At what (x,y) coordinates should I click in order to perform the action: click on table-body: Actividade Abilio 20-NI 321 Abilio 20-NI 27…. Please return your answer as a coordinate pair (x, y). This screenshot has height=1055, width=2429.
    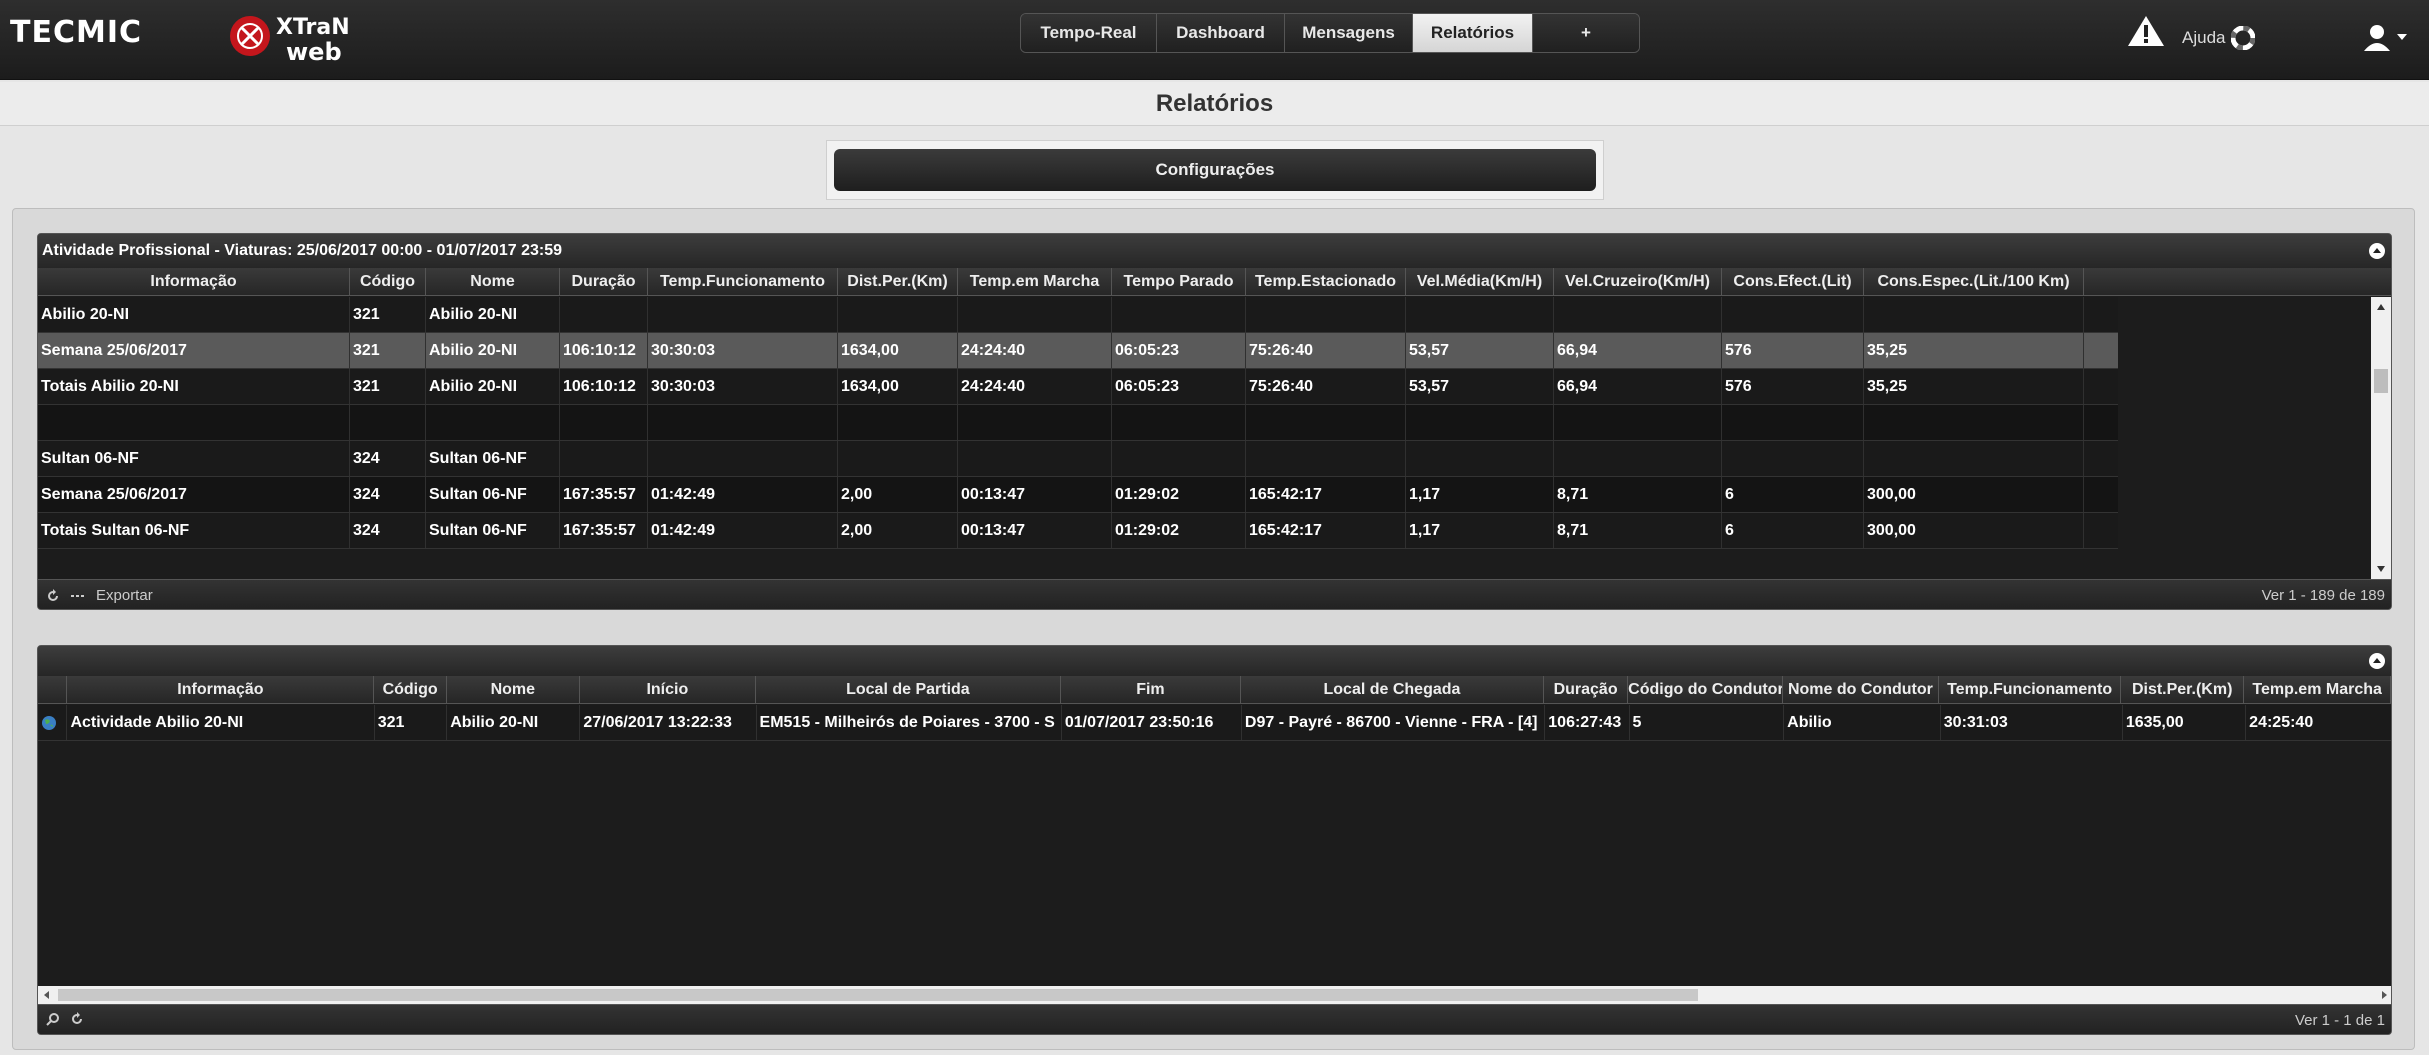
    Looking at the image, I should click on (1214, 723).